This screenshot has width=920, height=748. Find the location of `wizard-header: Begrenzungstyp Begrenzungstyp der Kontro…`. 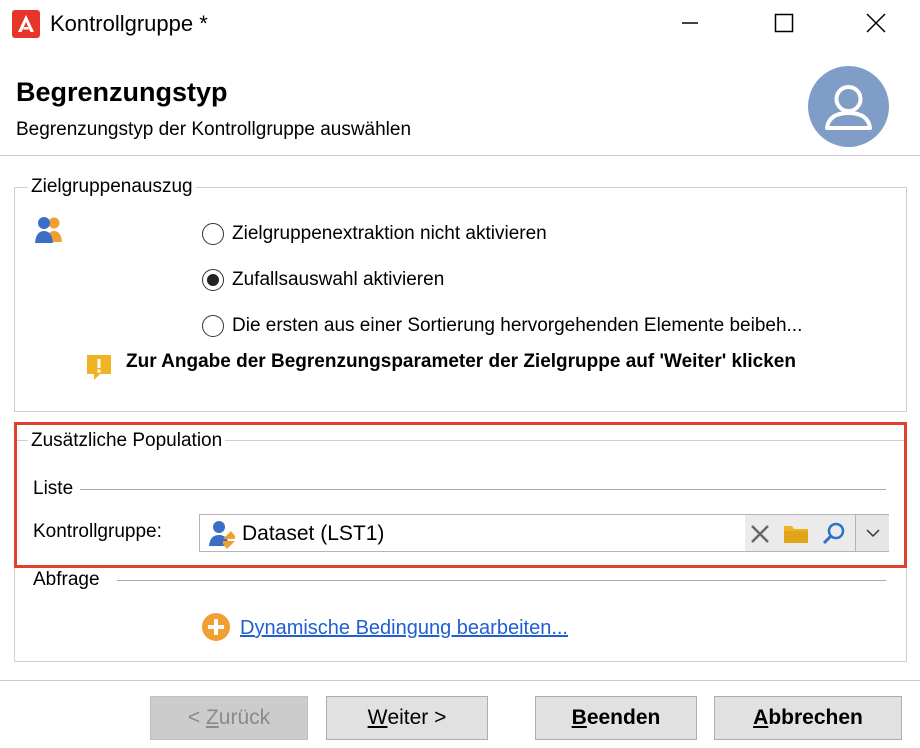

wizard-header: Begrenzungstyp Begrenzungstyp der Kontro… is located at coordinates (460, 102).